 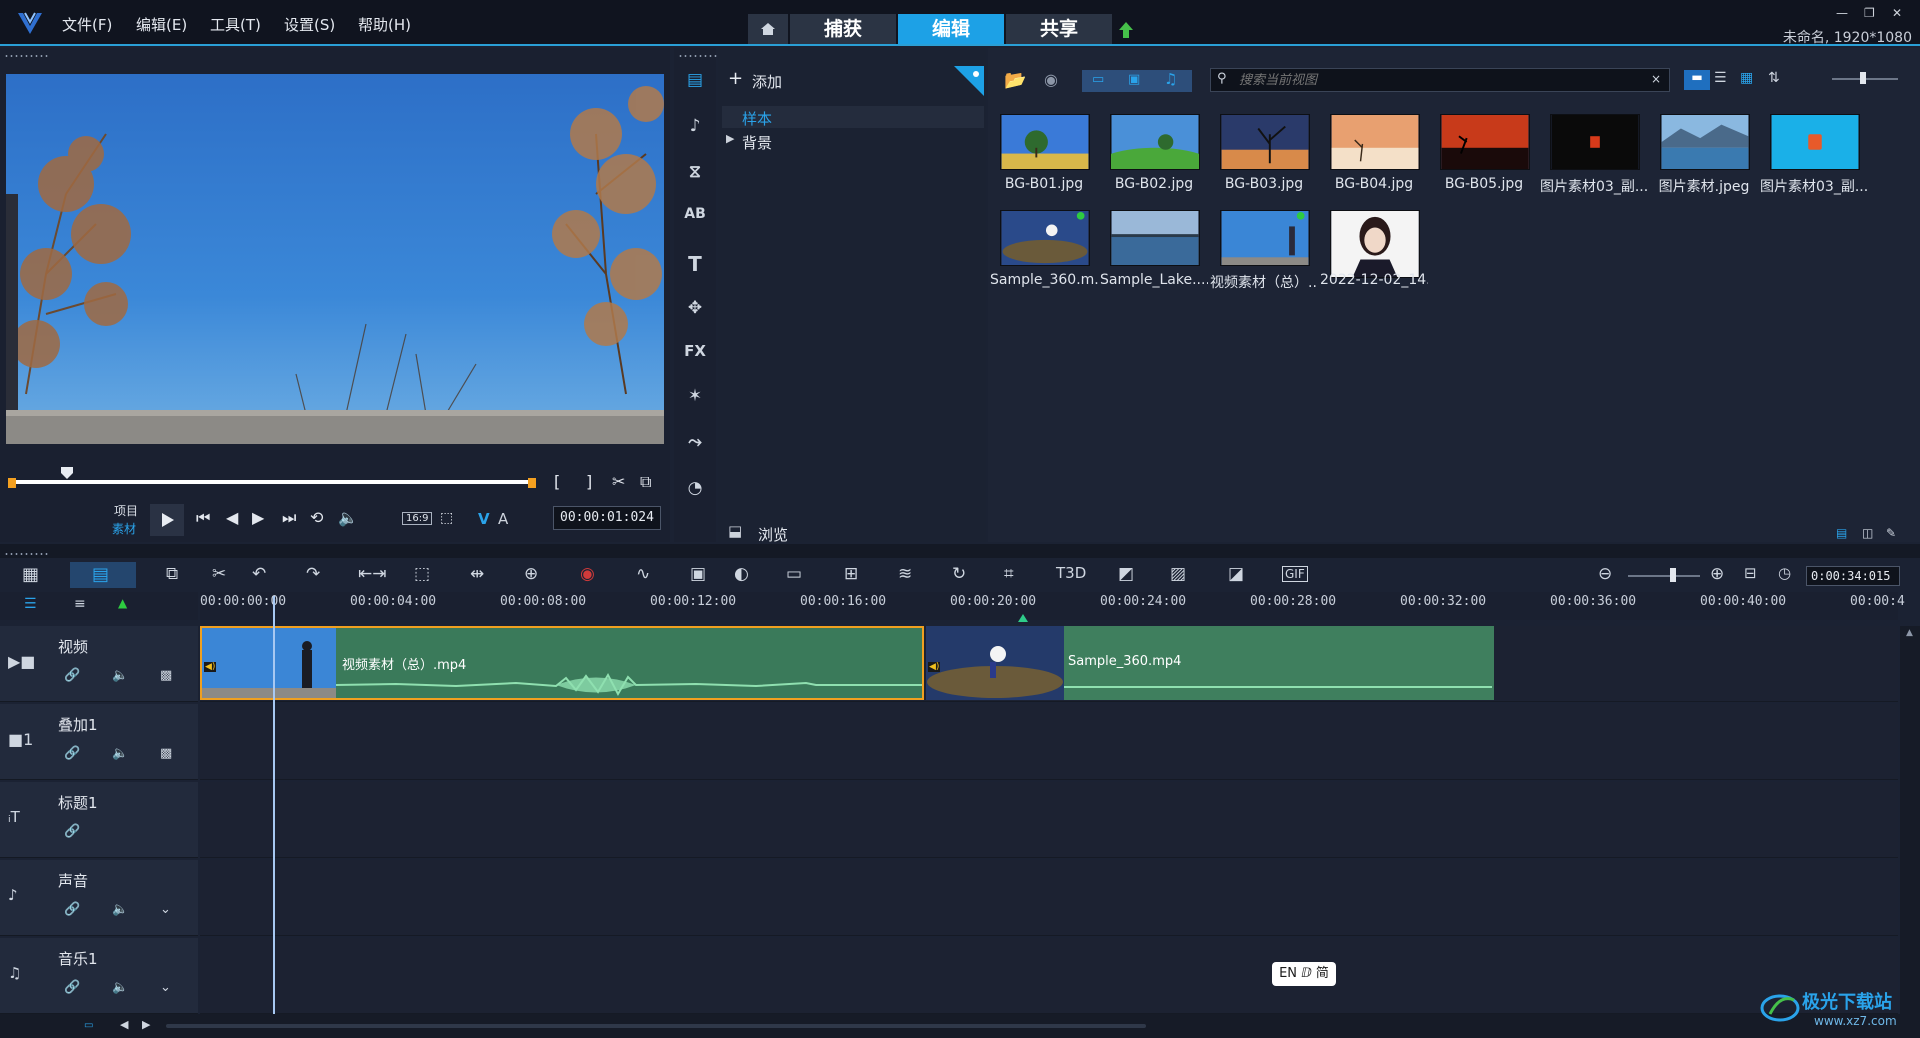 I want to click on vertical-scrollbar: ▲, so click(x=1910, y=820).